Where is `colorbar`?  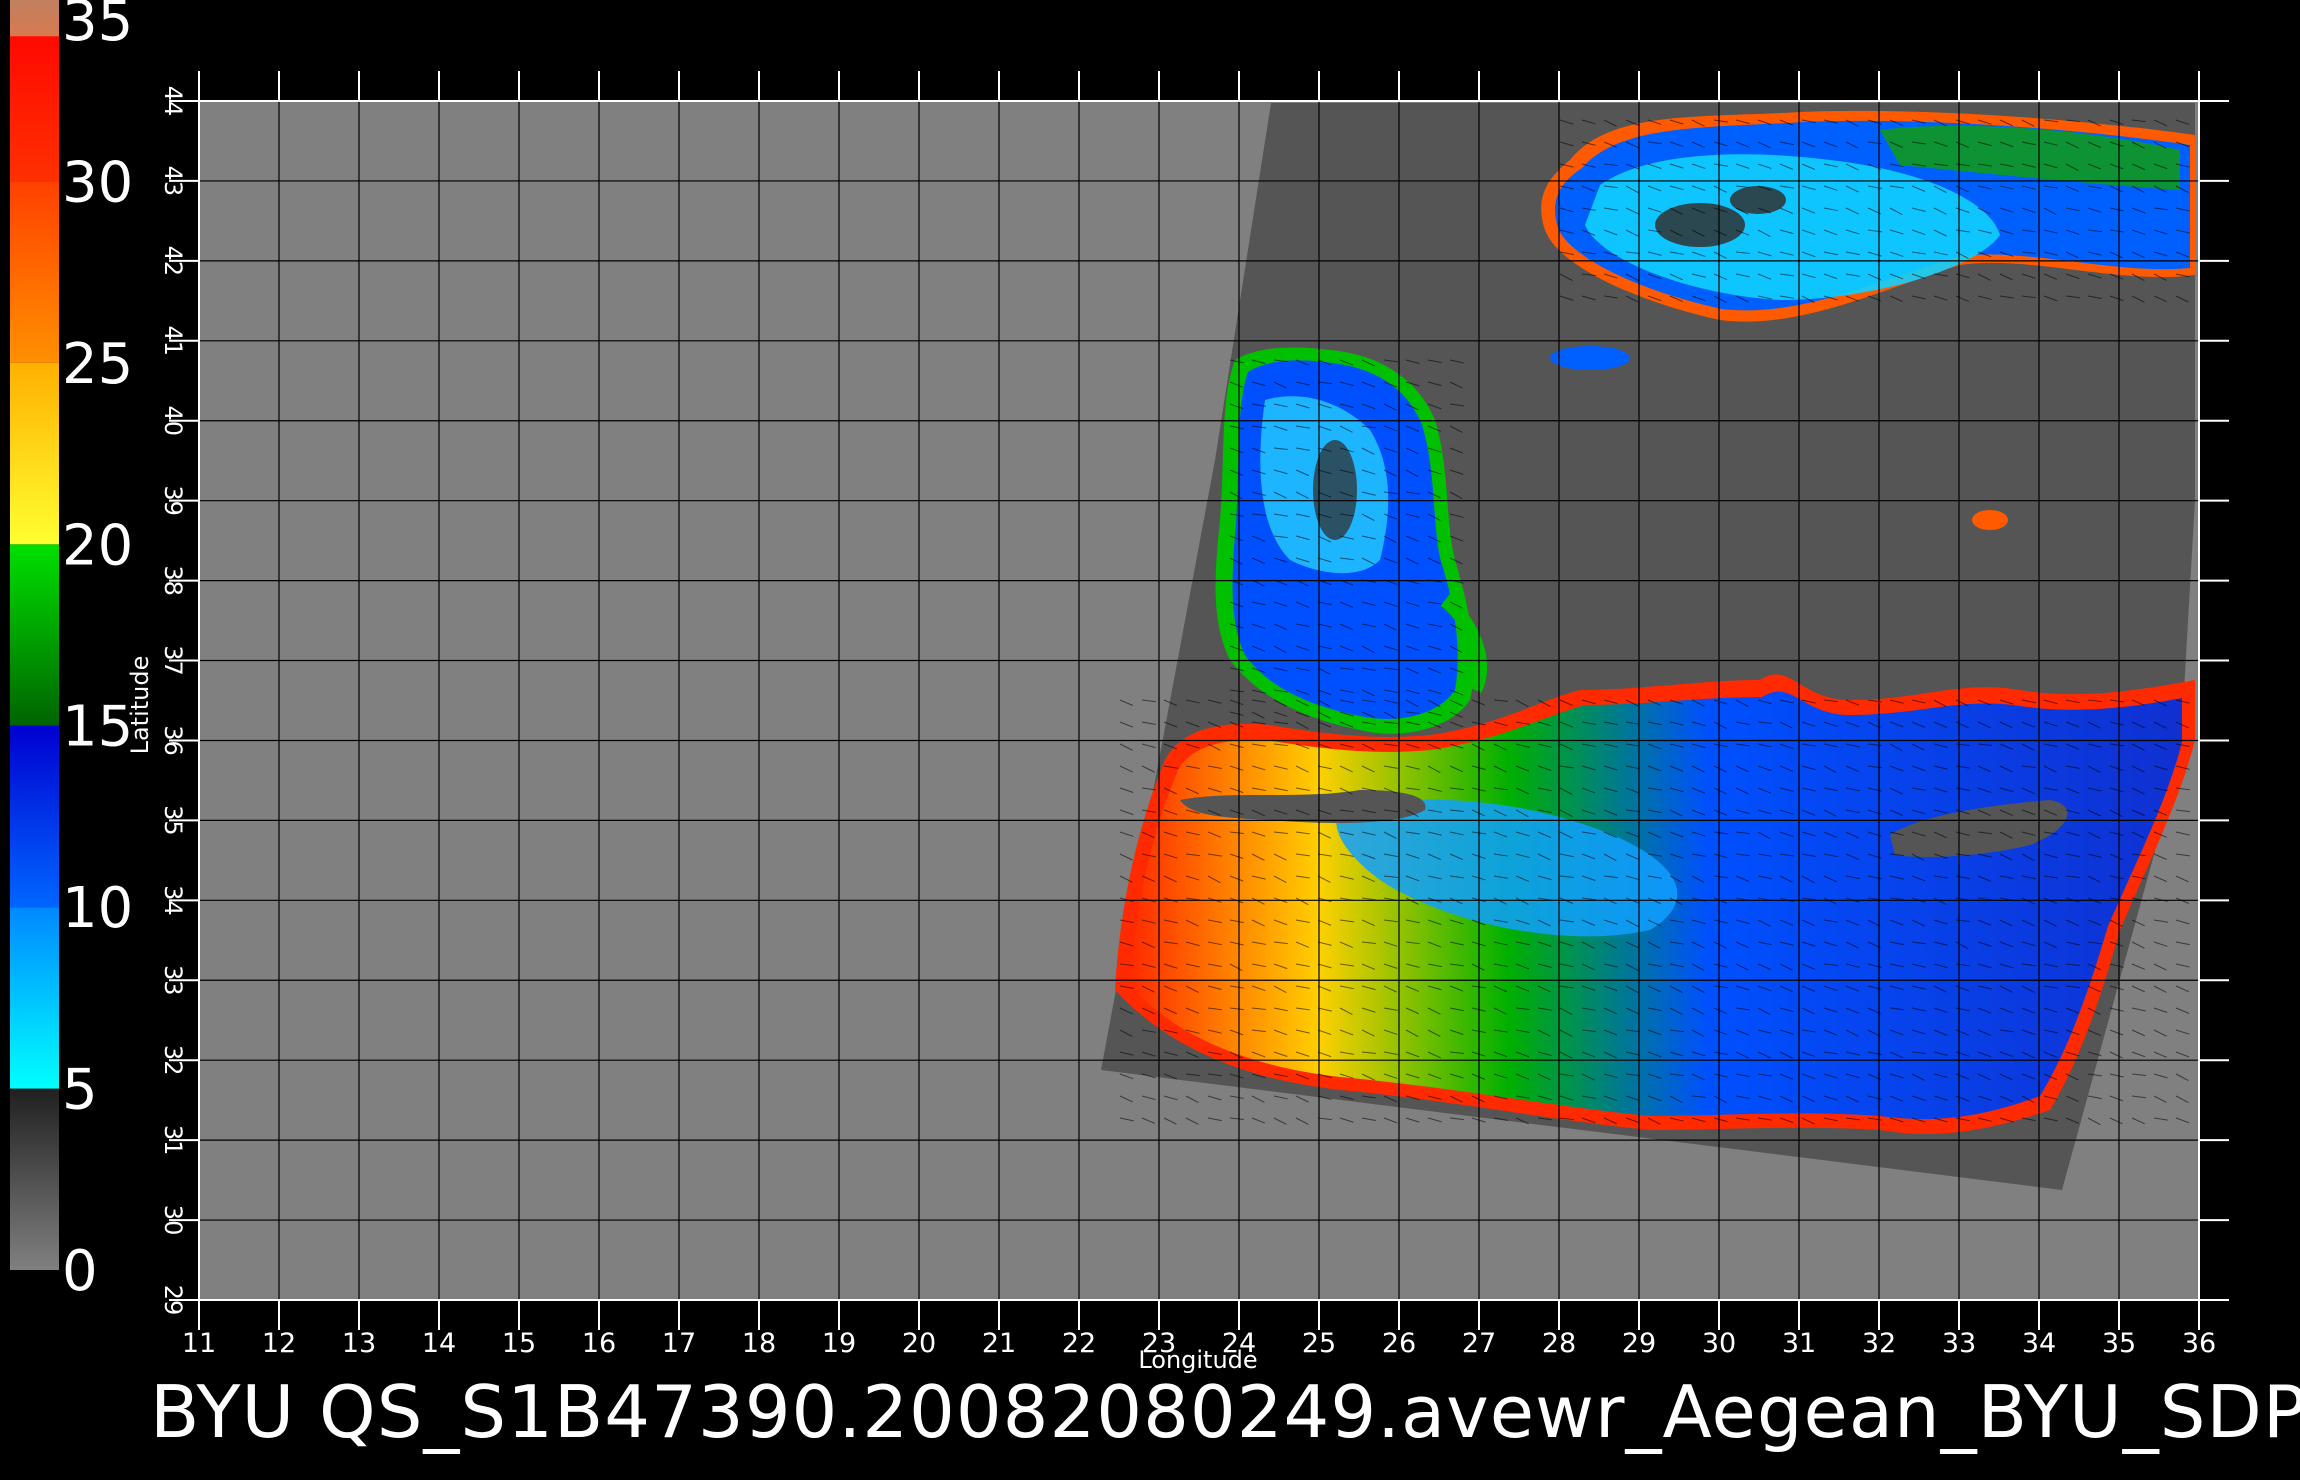 colorbar is located at coordinates (34, 635).